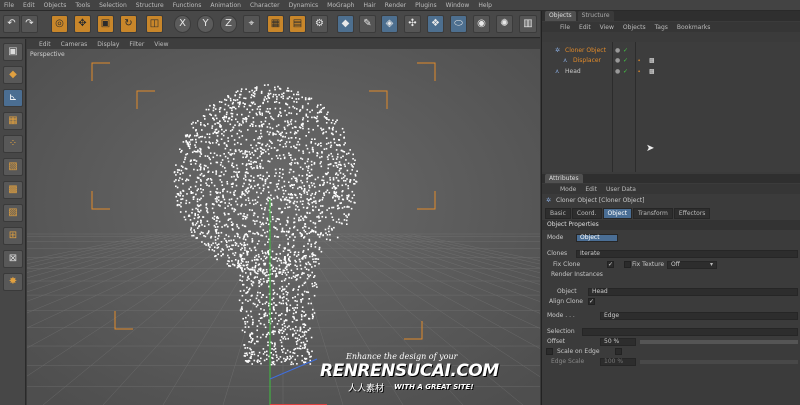  Describe the element at coordinates (585, 27) in the screenshot. I see `objects-menu-edit: Edit` at that location.